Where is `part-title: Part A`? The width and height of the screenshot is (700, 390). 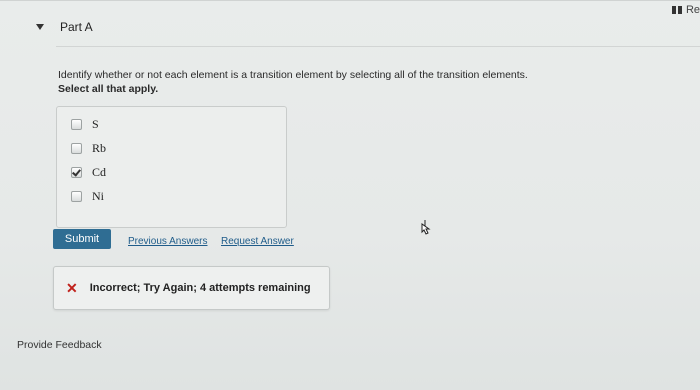
part-title: Part A is located at coordinates (76, 27).